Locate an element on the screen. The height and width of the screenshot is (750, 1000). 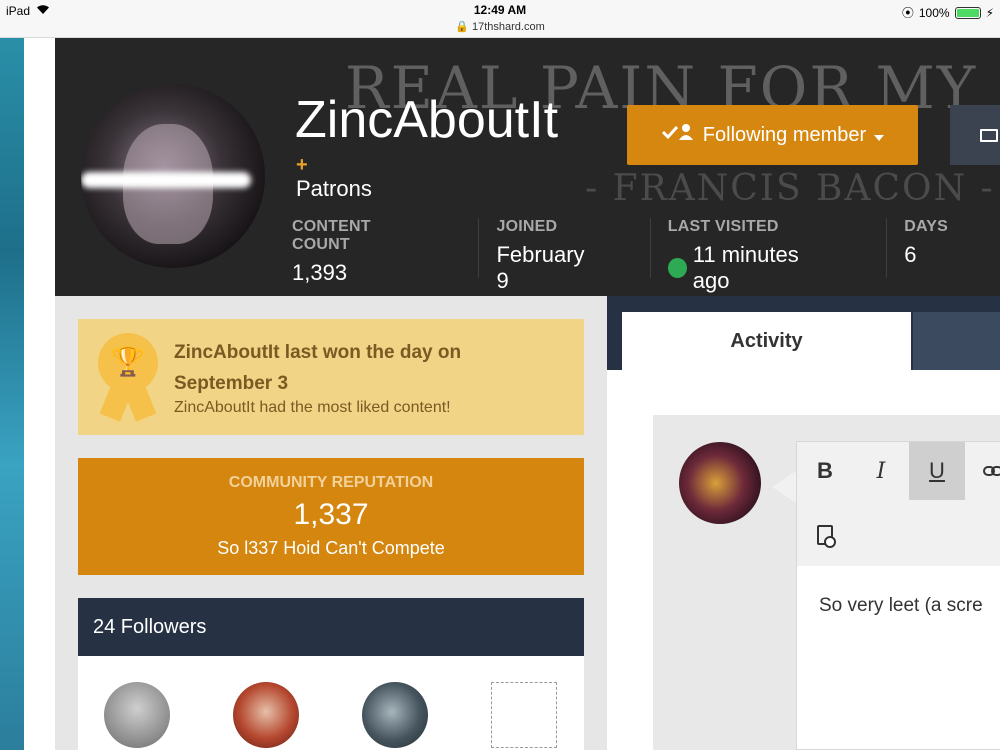
stat-value: 11 minutes ago is located at coordinates (750, 268).